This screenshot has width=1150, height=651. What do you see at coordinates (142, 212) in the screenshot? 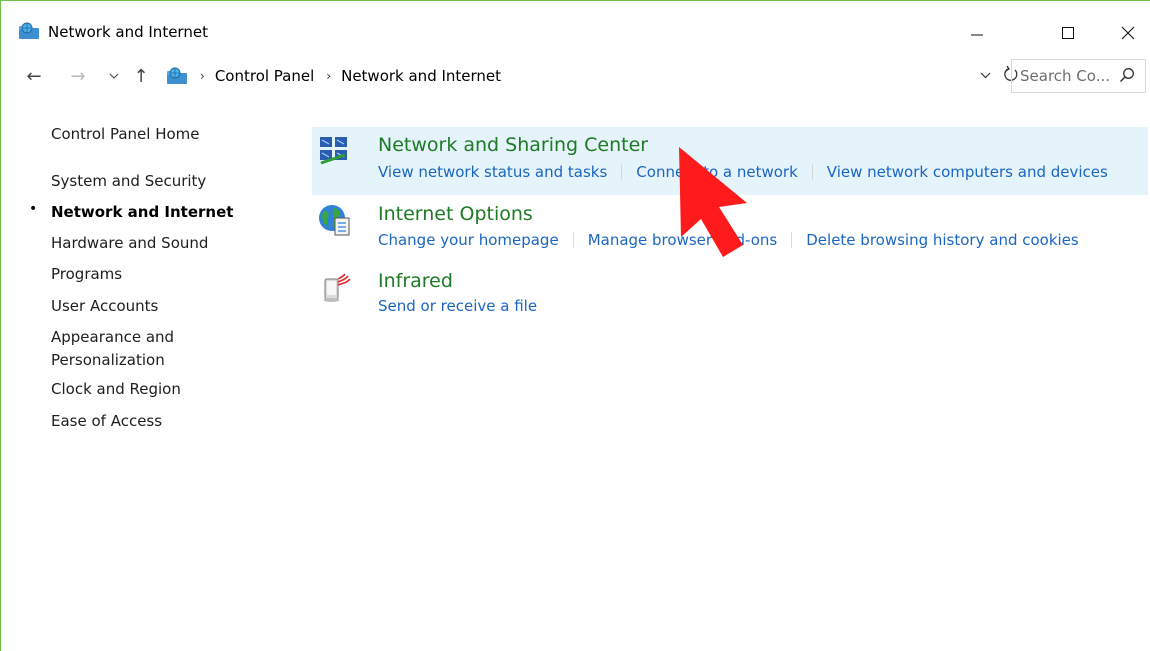
I see `nav-network-and-internet: Network and Internet` at bounding box center [142, 212].